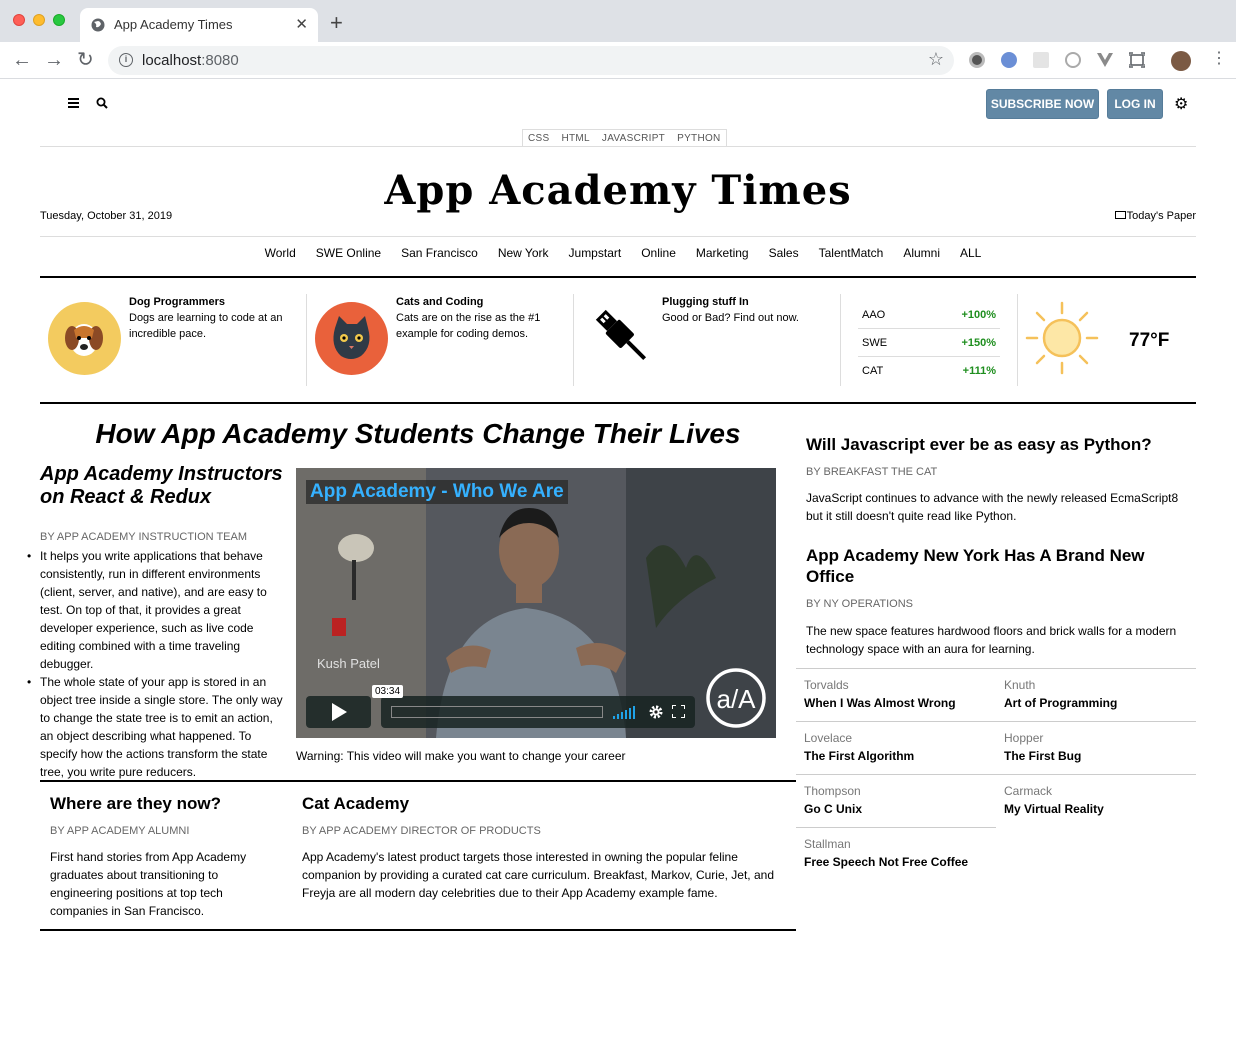 The height and width of the screenshot is (1062, 1236). I want to click on forward-icon: →, so click(54, 60).